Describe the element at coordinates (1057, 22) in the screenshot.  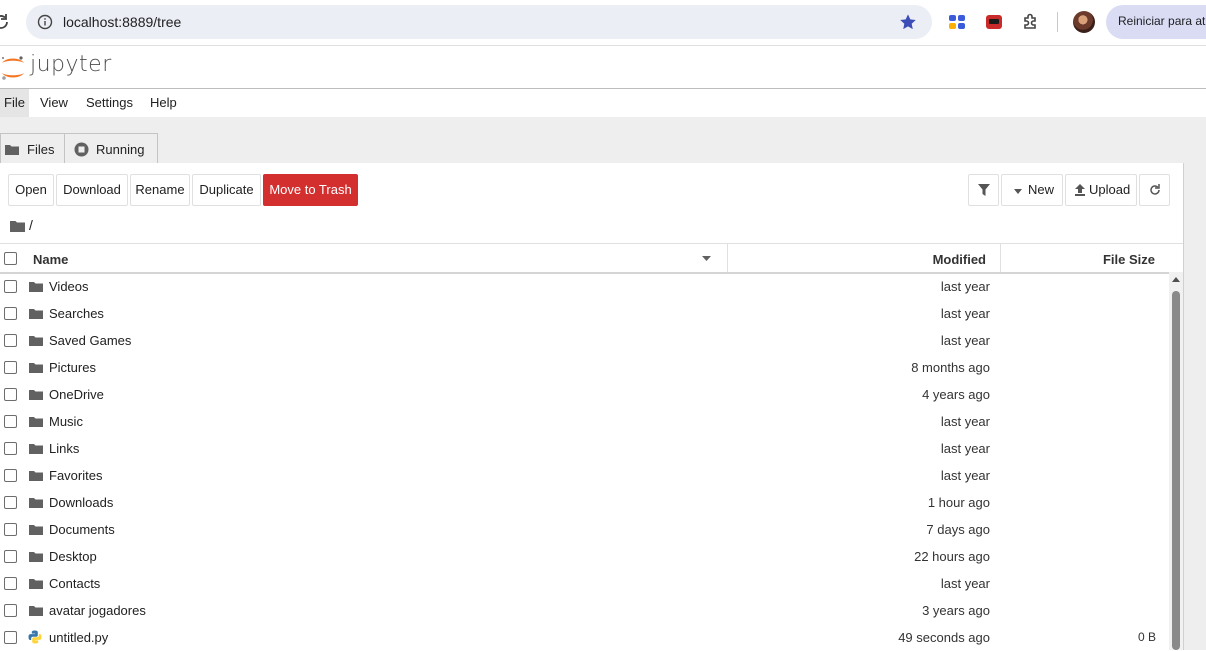
I see `toolbar-divider` at that location.